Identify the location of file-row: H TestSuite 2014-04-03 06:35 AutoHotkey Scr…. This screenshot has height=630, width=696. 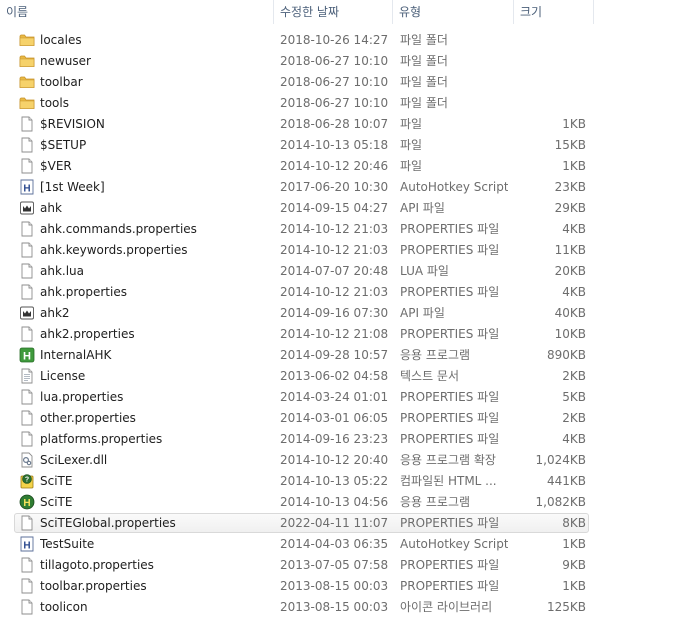
(348, 544).